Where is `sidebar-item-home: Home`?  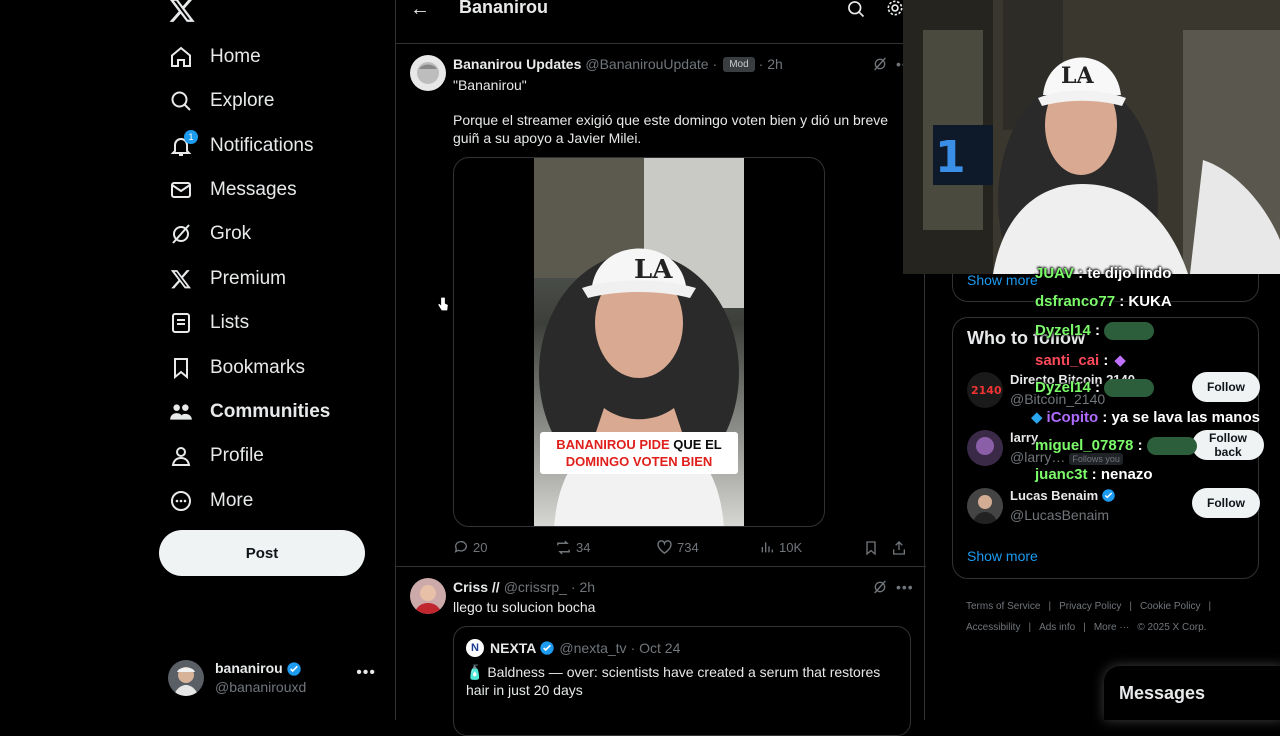 sidebar-item-home: Home is located at coordinates (214, 57).